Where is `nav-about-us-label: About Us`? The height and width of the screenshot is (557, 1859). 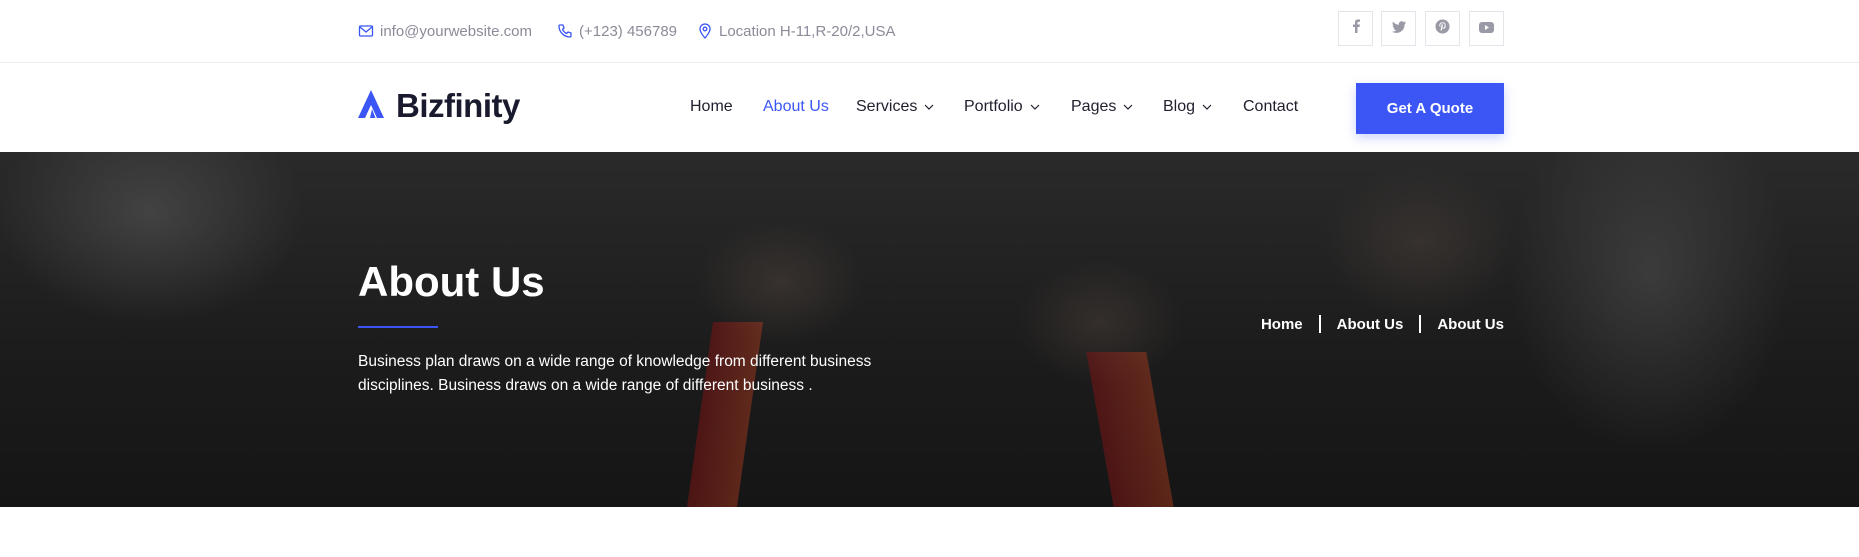 nav-about-us-label: About Us is located at coordinates (796, 106).